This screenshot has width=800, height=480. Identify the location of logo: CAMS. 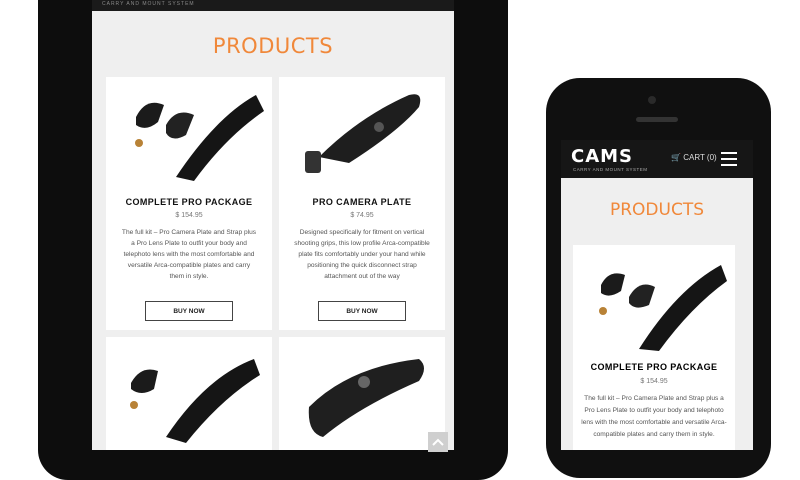
(602, 156).